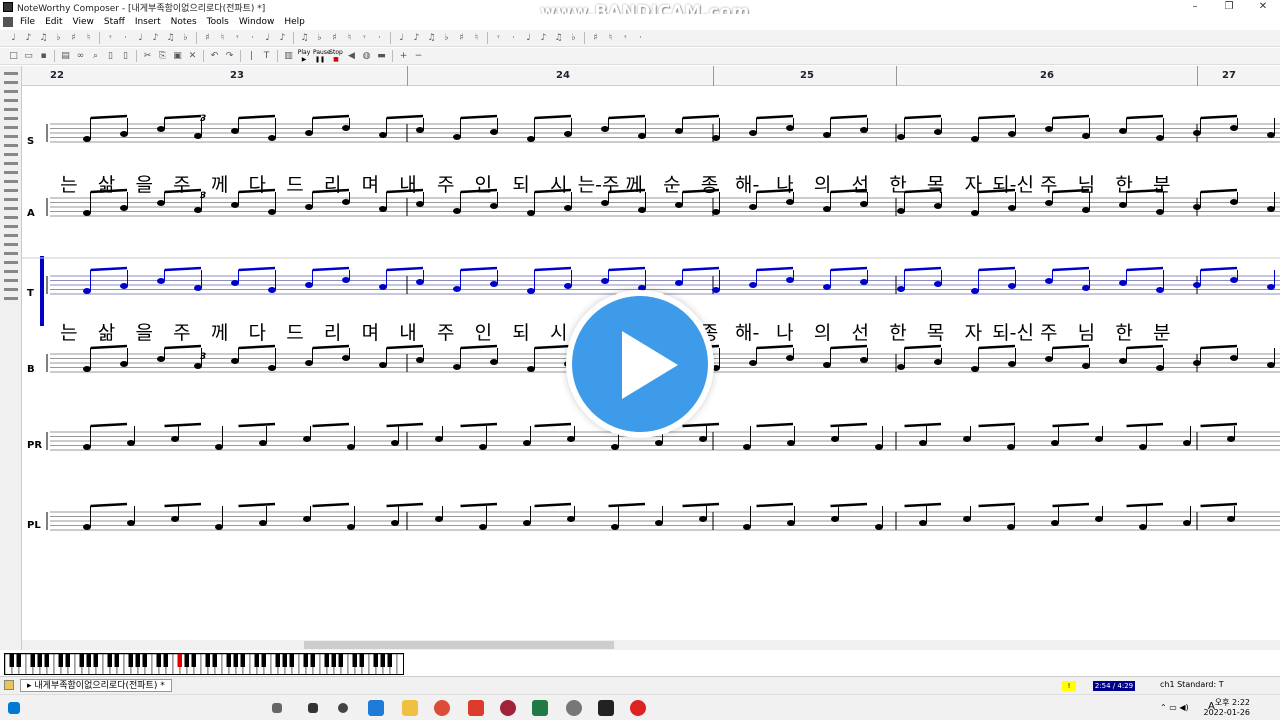 The image size is (1280, 720). I want to click on excel-icon, so click(540, 708).